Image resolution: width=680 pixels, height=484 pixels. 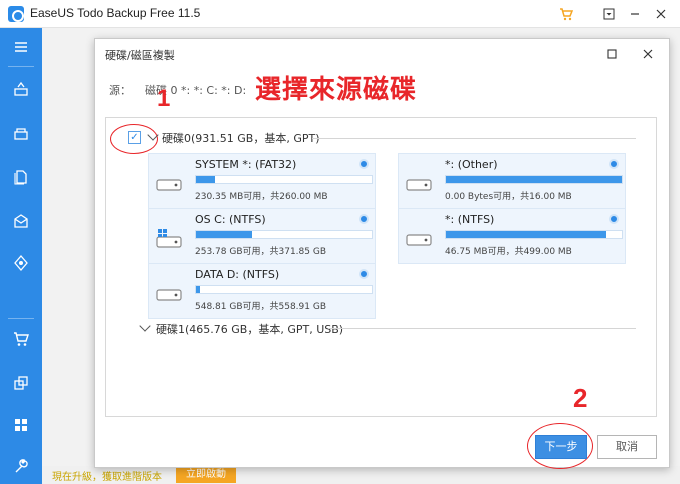 What do you see at coordinates (241, 138) in the screenshot?
I see `disk0-label: 硬碟0(931.51 GB，基本, GPT)` at bounding box center [241, 138].